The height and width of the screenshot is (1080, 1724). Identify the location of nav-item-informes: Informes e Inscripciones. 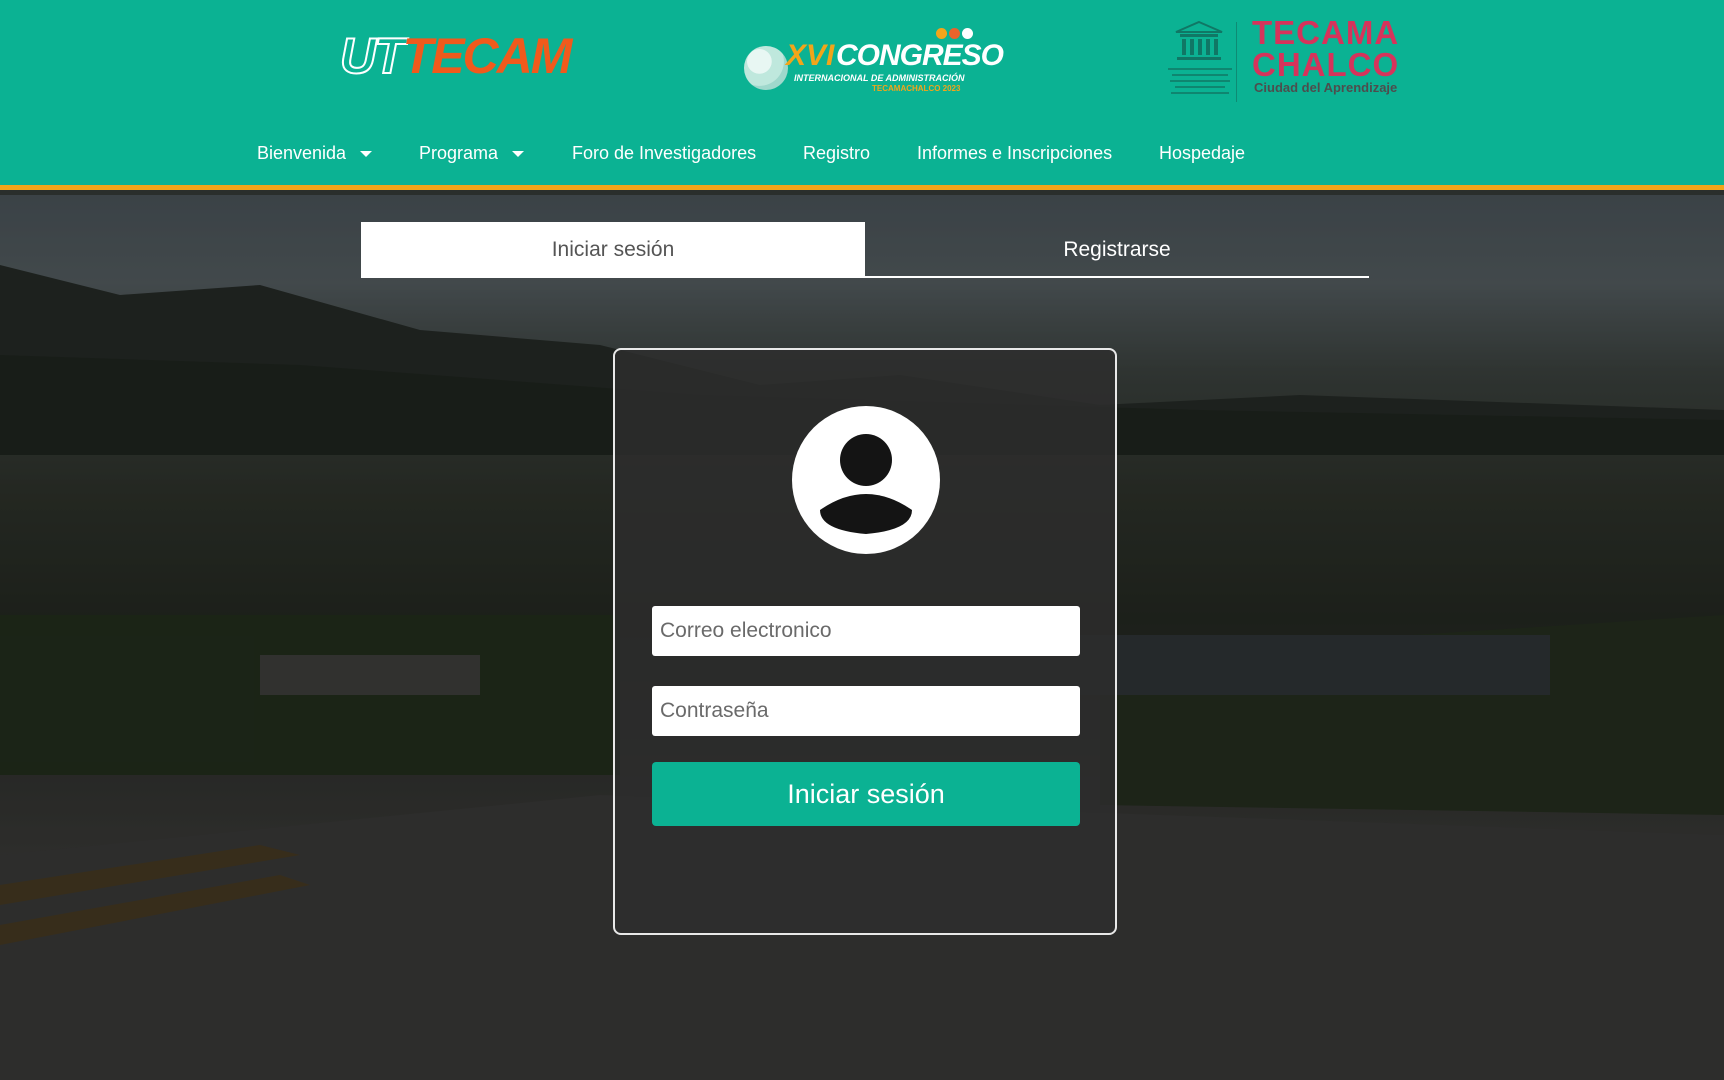
(1014, 153).